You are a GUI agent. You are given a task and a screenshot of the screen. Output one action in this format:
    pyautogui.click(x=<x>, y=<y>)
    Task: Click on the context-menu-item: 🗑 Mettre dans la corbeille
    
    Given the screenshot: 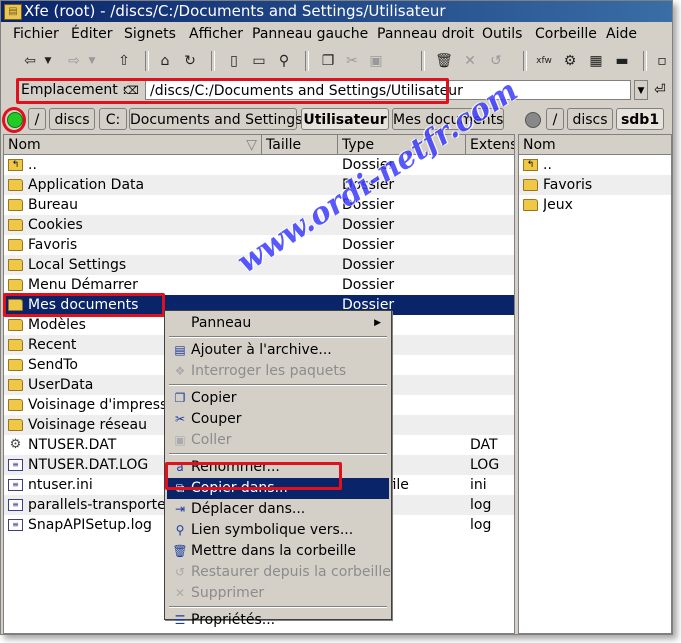 What is the action you would take?
    pyautogui.click(x=278, y=551)
    